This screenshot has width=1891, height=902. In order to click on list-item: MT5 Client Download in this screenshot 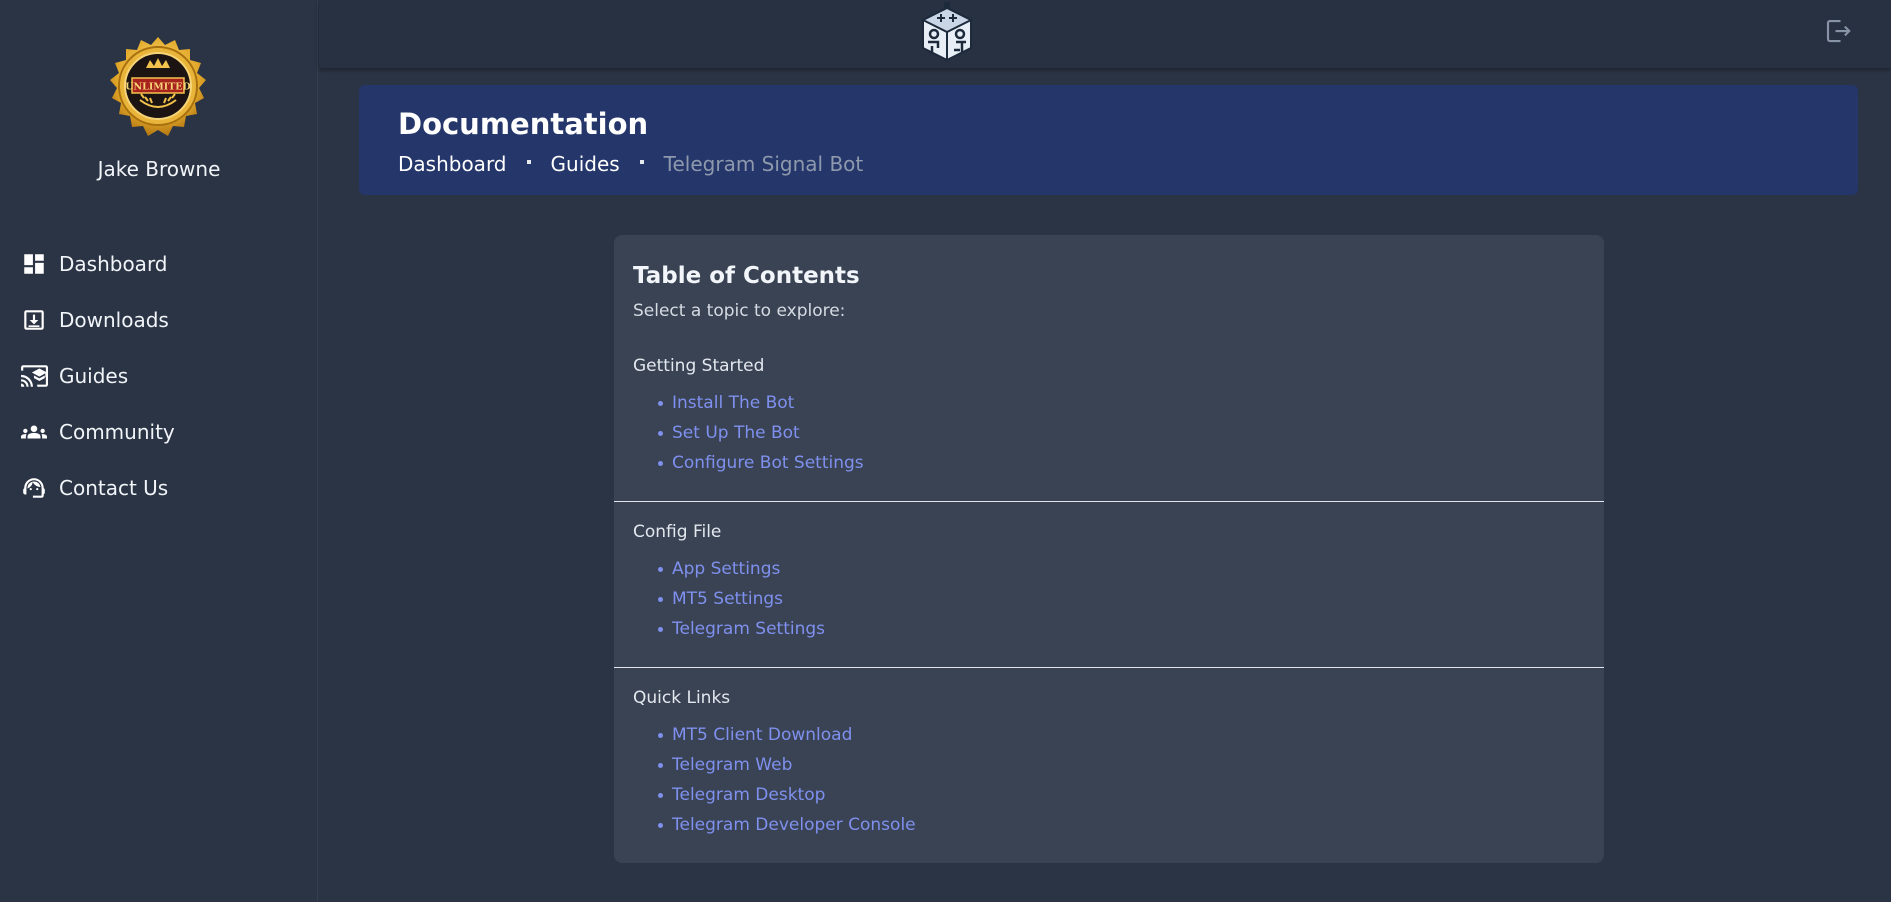, I will do `click(787, 735)`.